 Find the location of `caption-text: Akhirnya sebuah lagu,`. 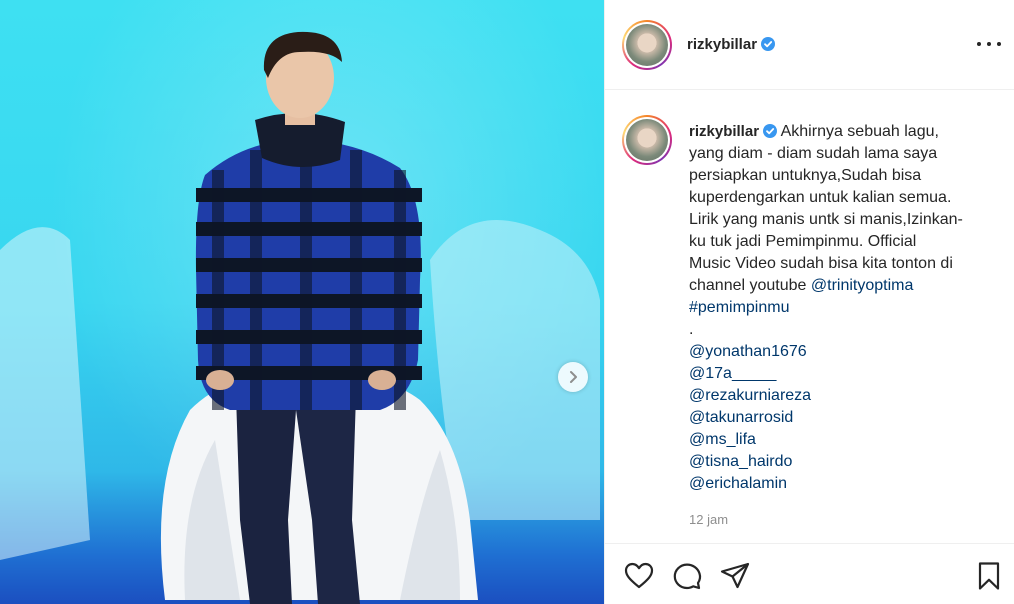

caption-text: Akhirnya sebuah lagu, is located at coordinates (859, 131).